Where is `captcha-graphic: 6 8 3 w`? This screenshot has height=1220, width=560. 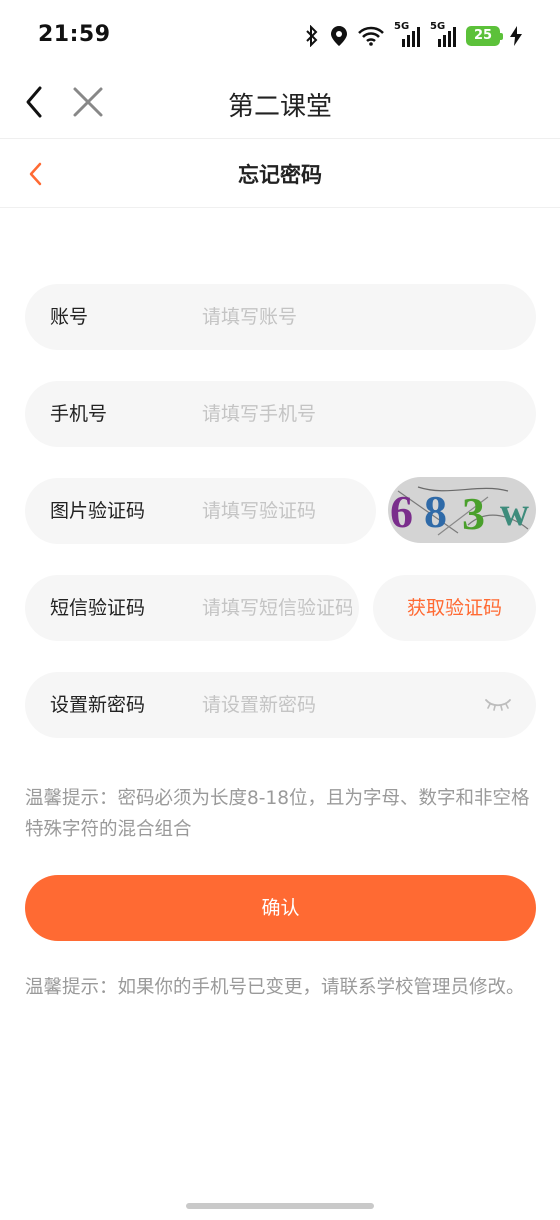 captcha-graphic: 6 8 3 w is located at coordinates (459, 512).